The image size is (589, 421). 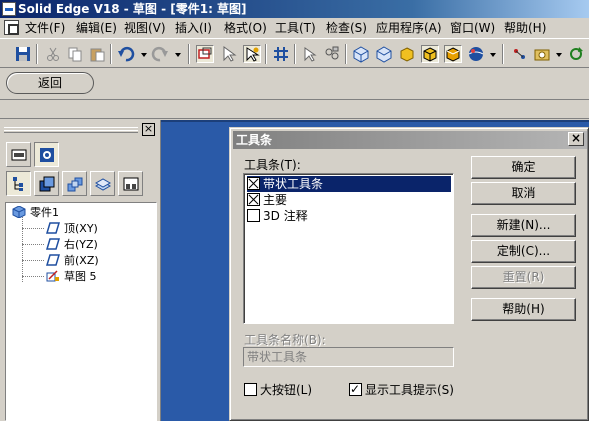 What do you see at coordinates (45, 28) in the screenshot?
I see `menu-file: 文件(F)` at bounding box center [45, 28].